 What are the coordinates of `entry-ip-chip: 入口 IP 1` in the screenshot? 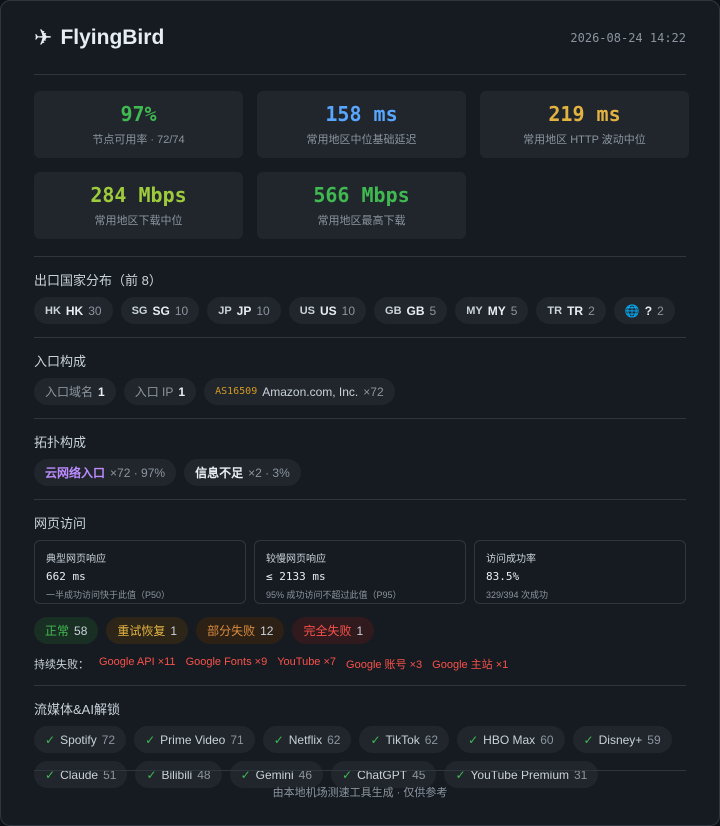 It's located at (160, 391).